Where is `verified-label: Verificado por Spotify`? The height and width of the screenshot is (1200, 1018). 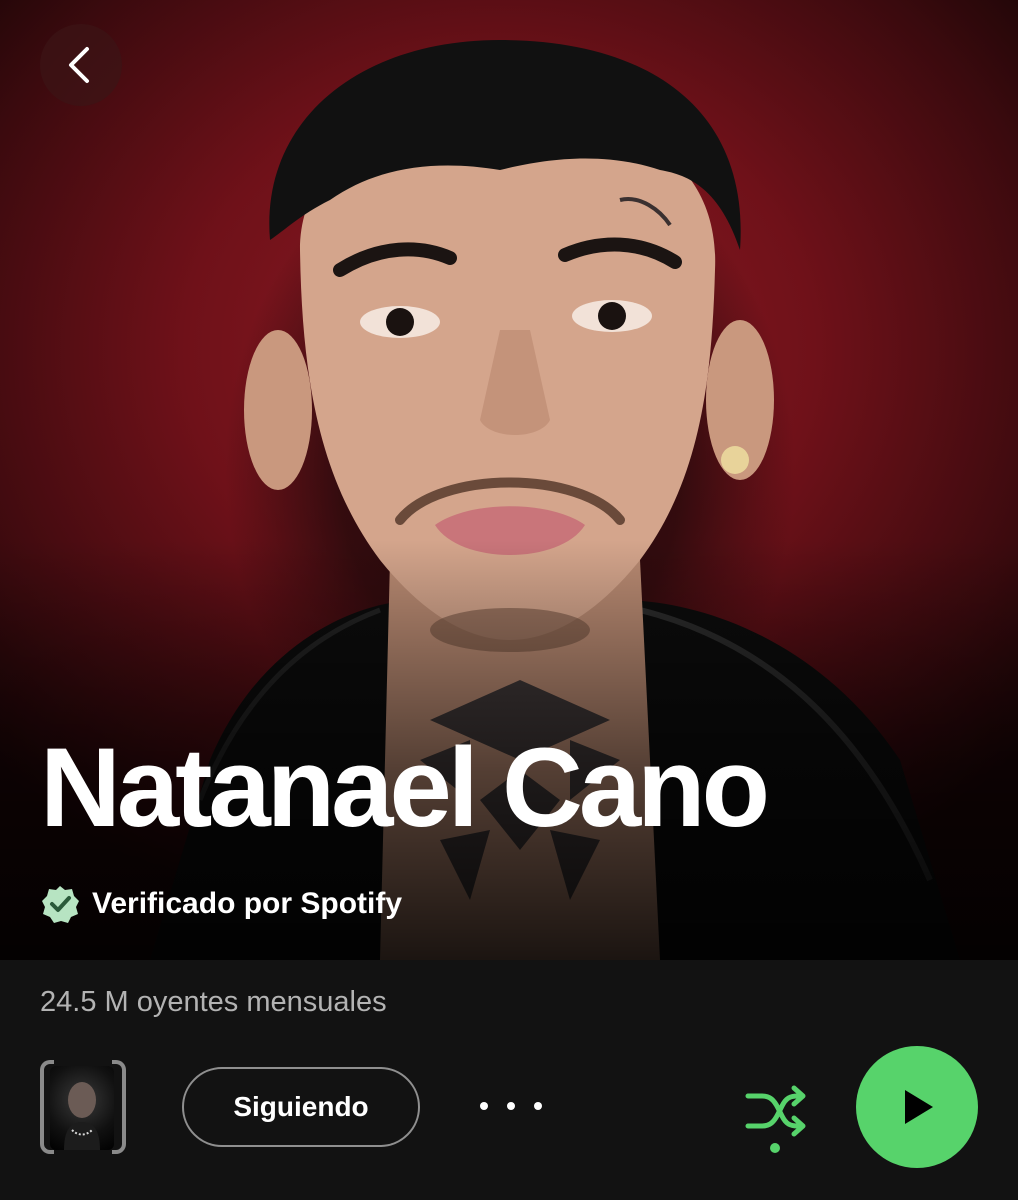 verified-label: Verificado por Spotify is located at coordinates (247, 903).